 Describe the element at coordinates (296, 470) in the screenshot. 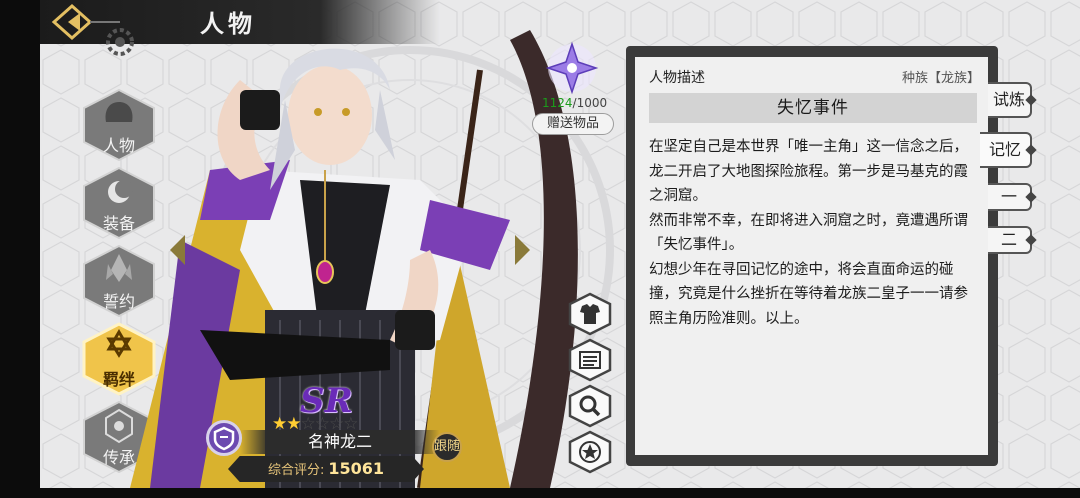

I see `score-label: 综合评分:` at that location.